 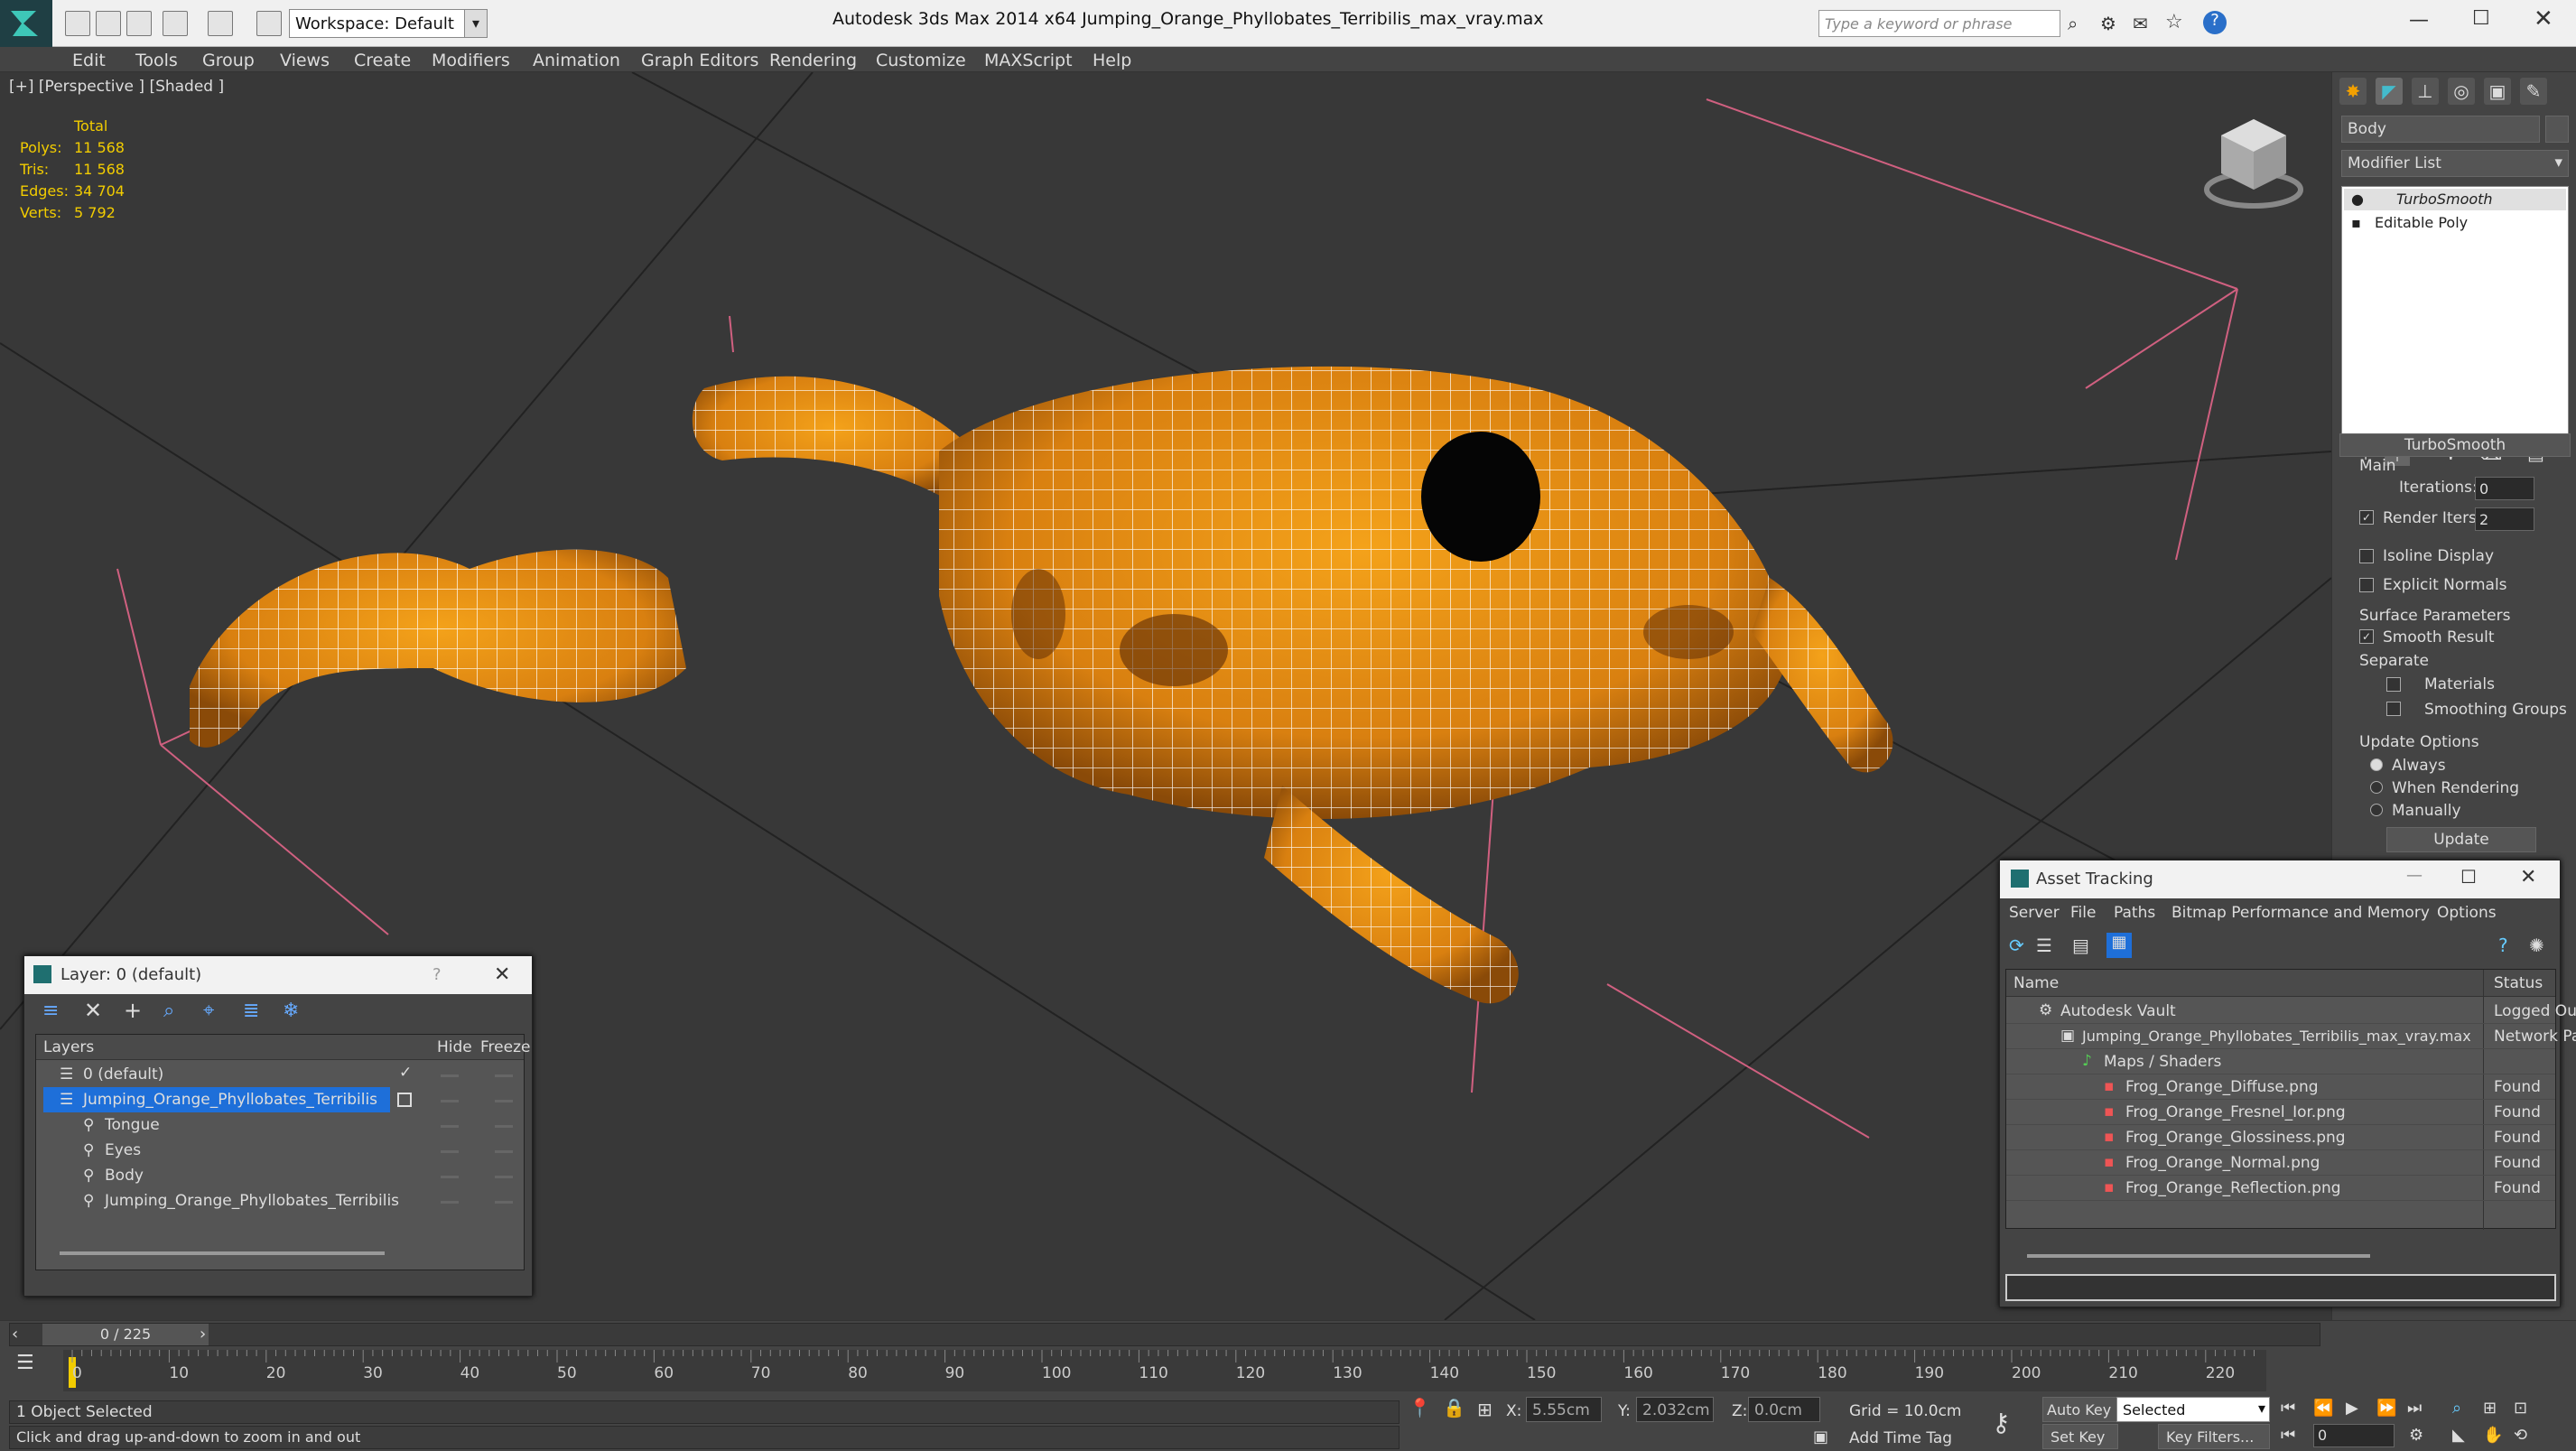 I want to click on key-mode-icon: ⏮, so click(x=2288, y=1435).